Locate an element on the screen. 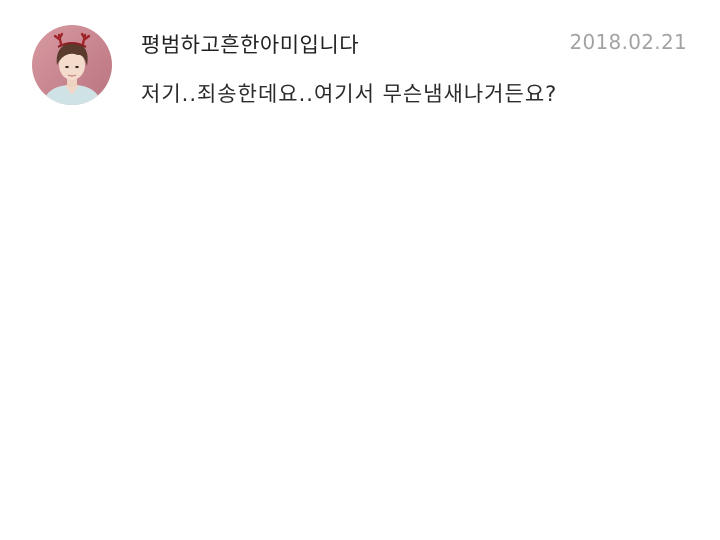 This screenshot has width=720, height=540. comment-username: 평범하고흔한아미입니다 is located at coordinates (250, 44).